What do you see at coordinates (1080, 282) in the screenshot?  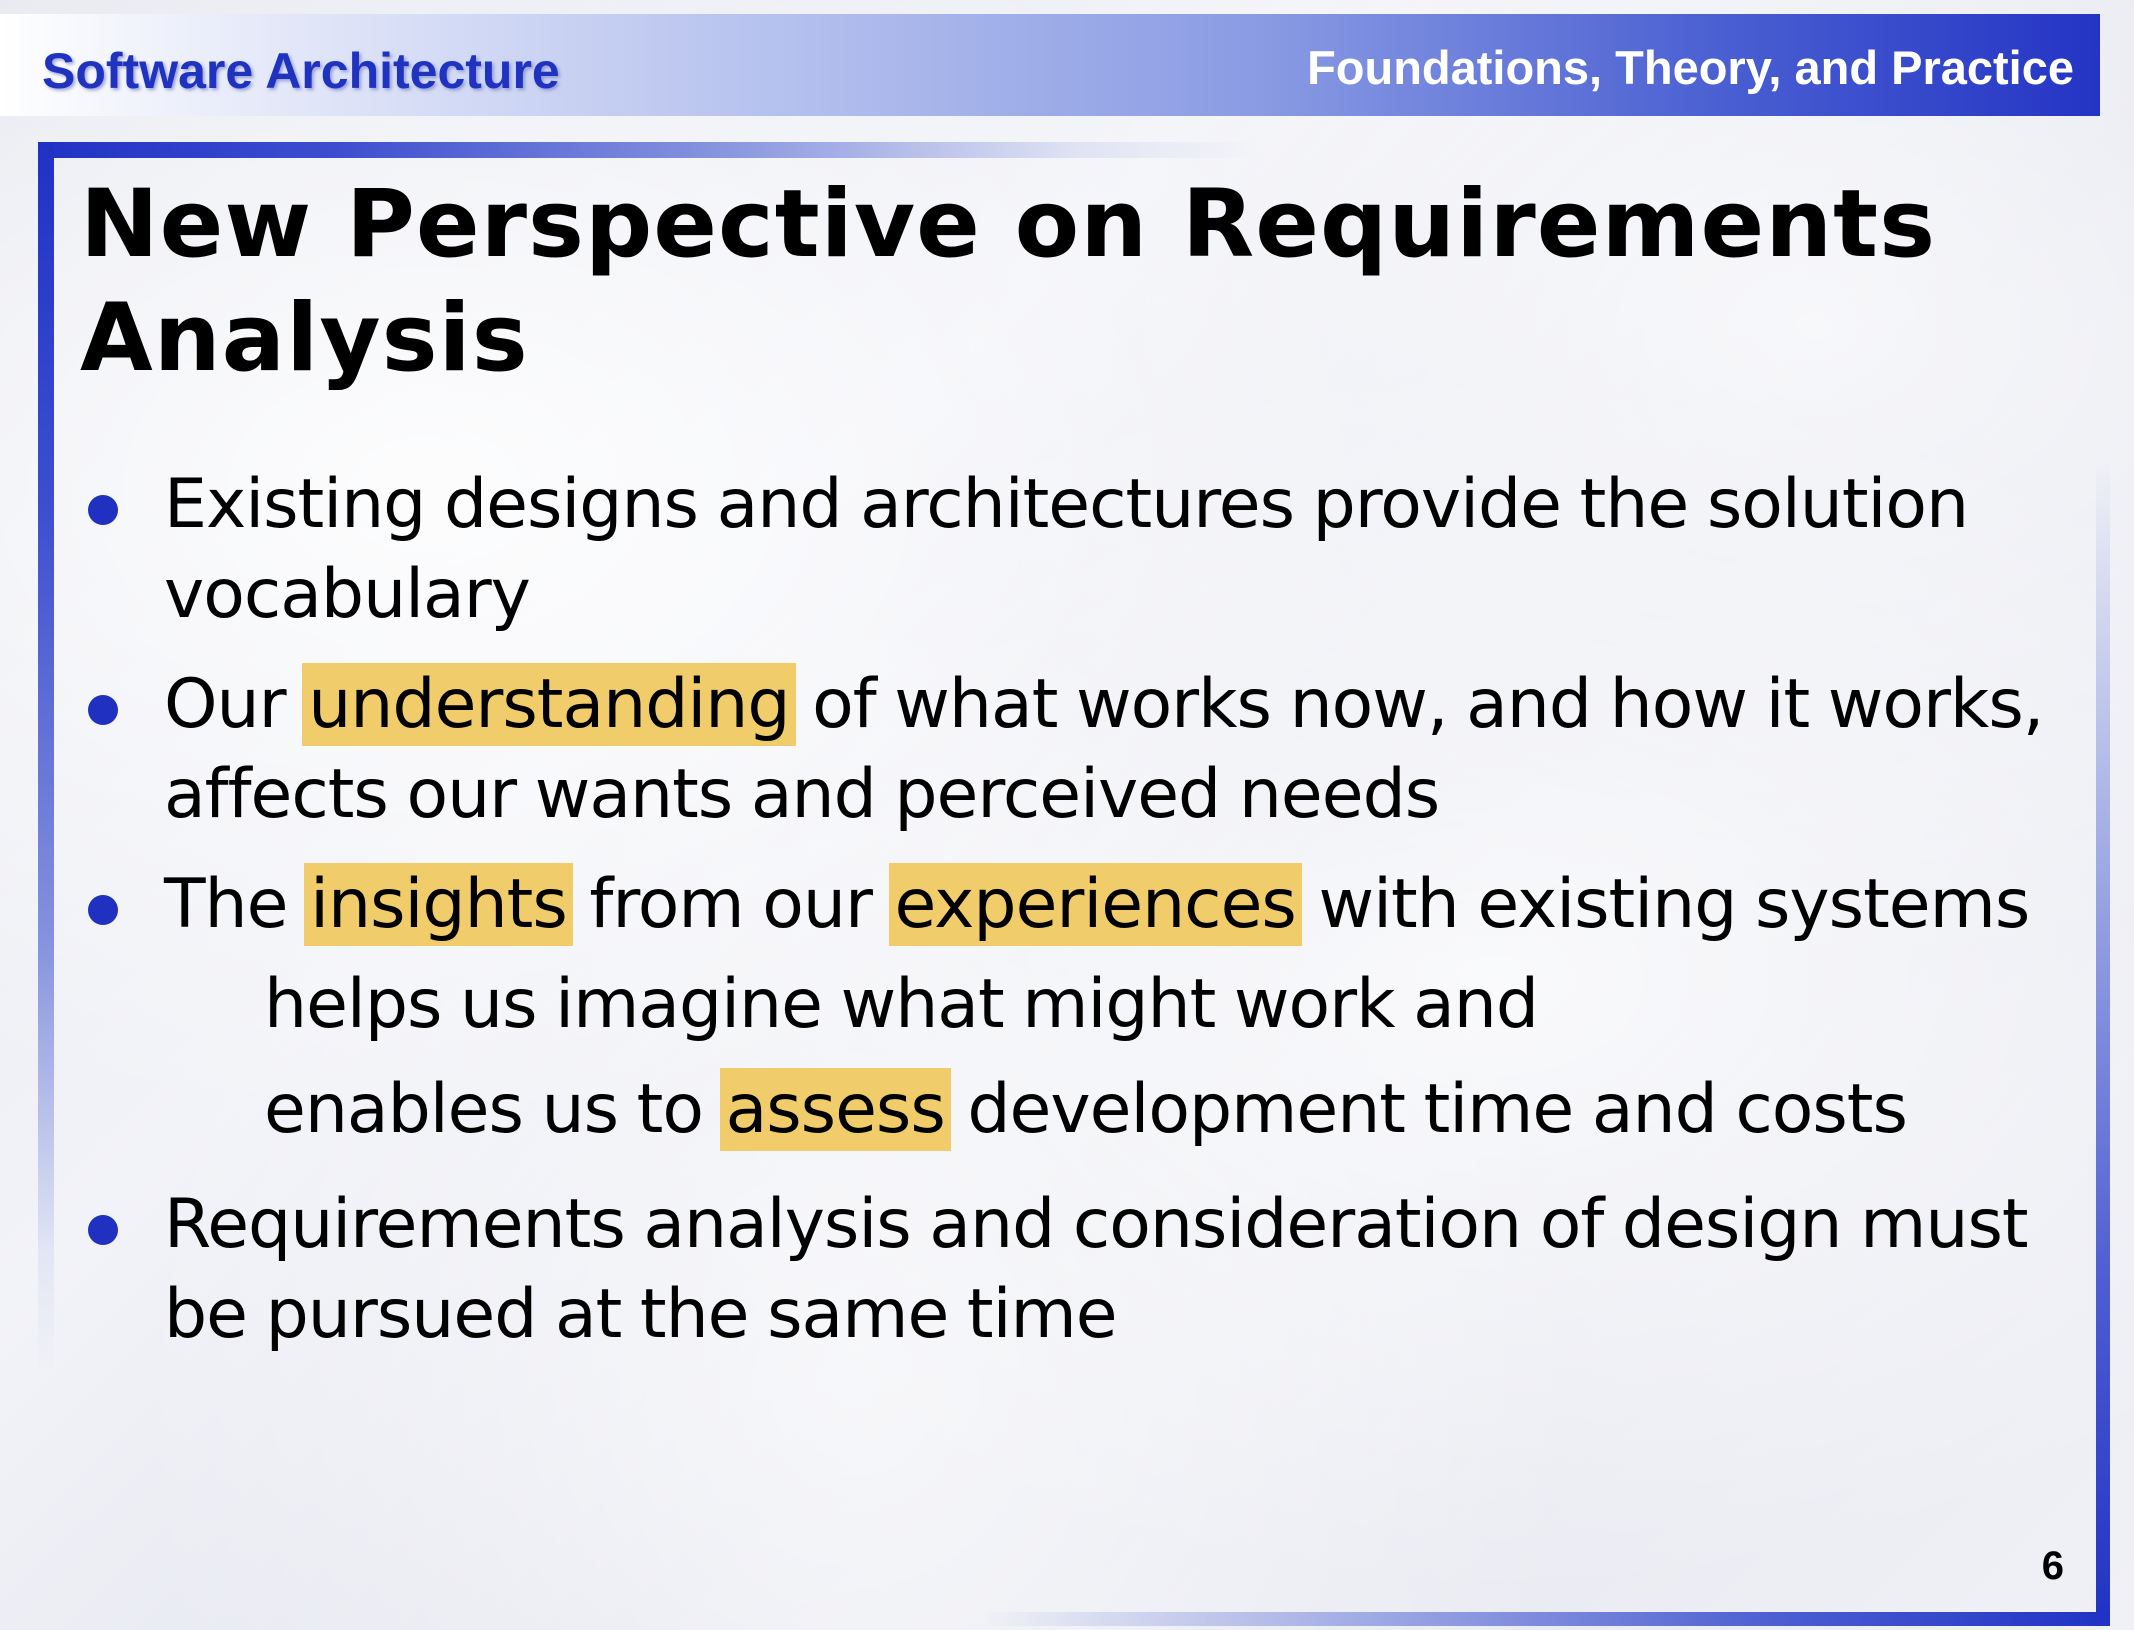 I see `slide-title: New Perspective on Requirements Analysis` at bounding box center [1080, 282].